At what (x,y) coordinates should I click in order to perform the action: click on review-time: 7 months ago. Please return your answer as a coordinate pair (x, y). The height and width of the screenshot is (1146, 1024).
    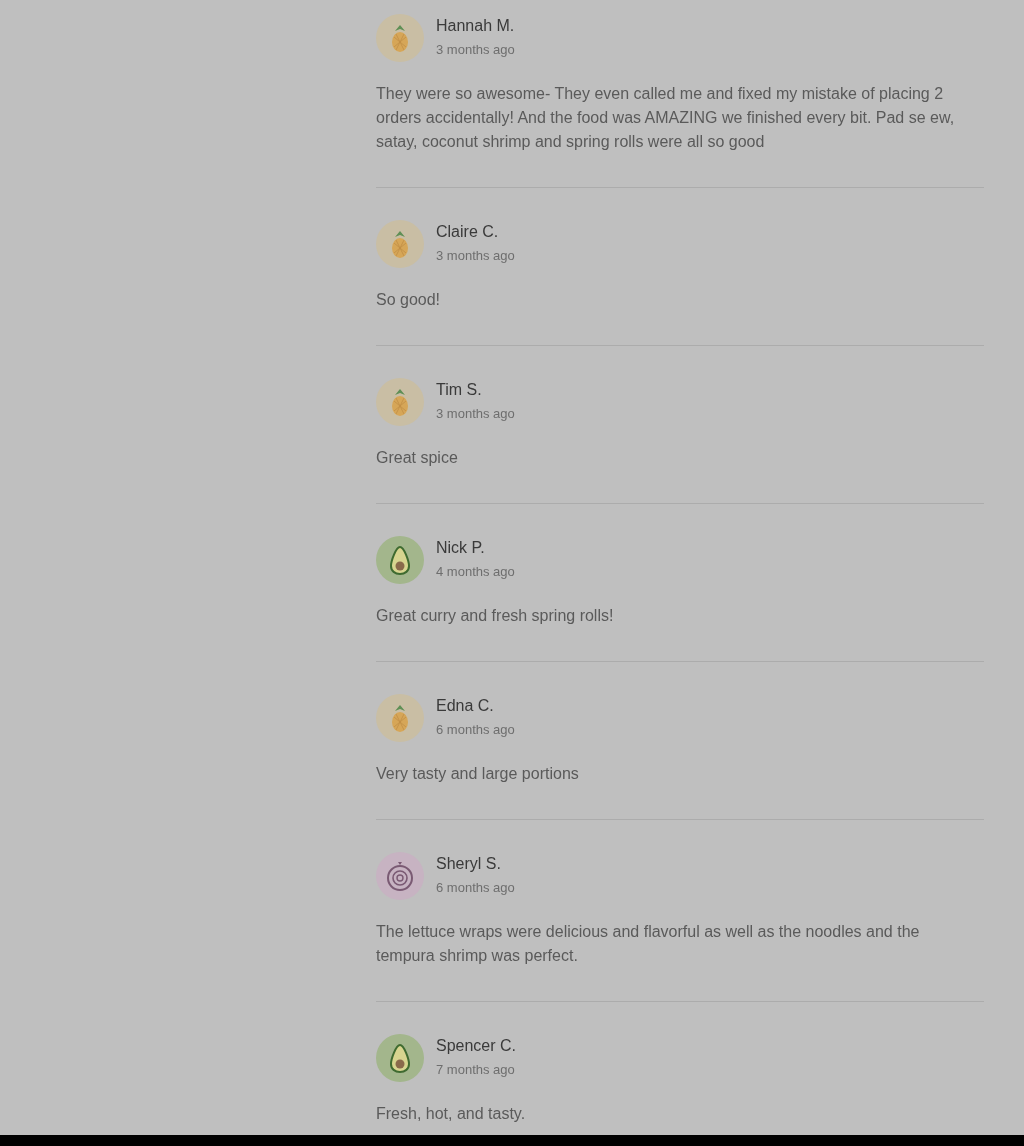
    Looking at the image, I should click on (476, 1070).